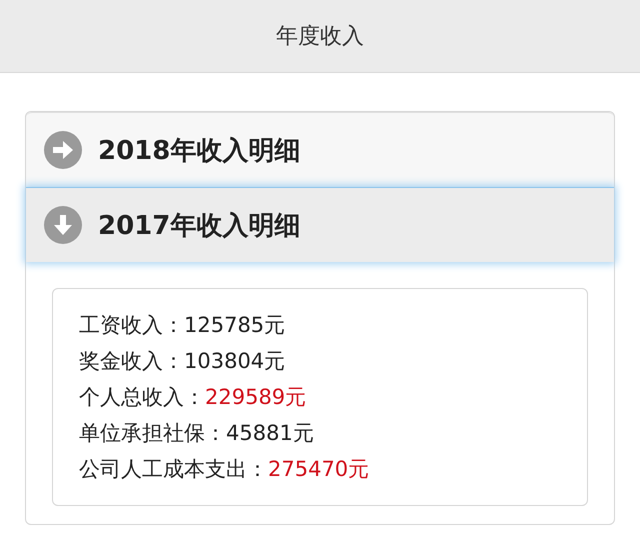 The image size is (640, 552). I want to click on detail-line: 单位承担社保：45881元, so click(197, 433).